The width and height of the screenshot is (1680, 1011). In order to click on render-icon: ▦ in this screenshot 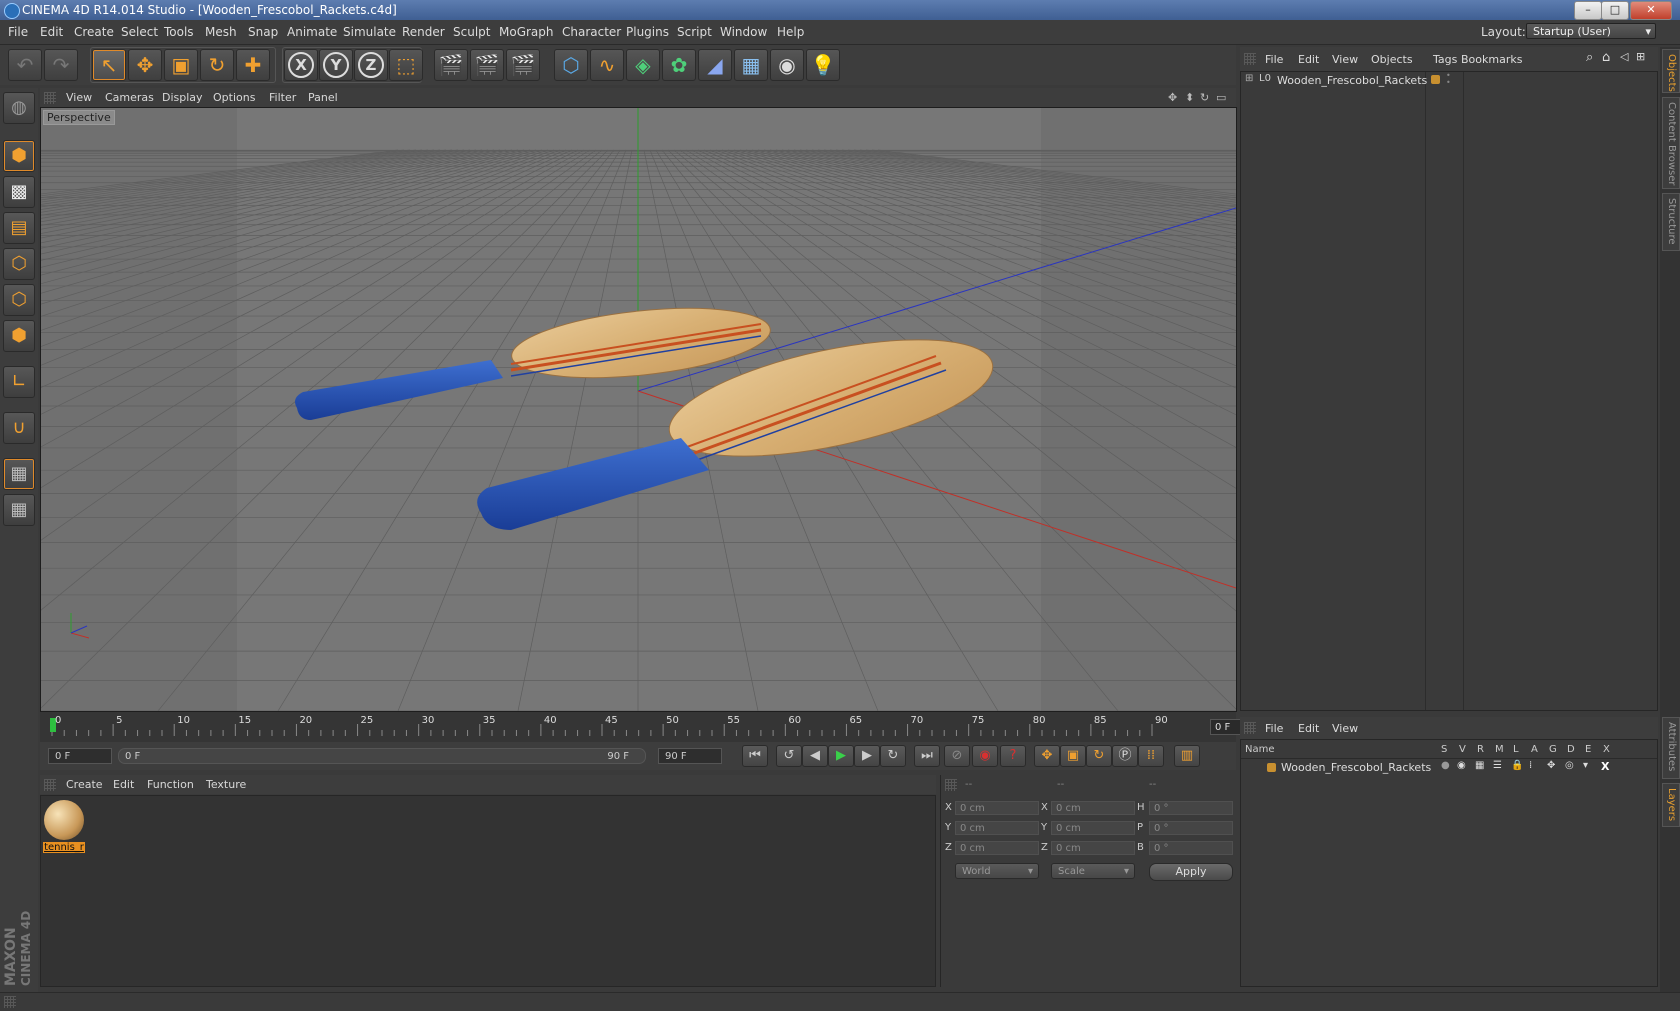, I will do `click(1479, 765)`.